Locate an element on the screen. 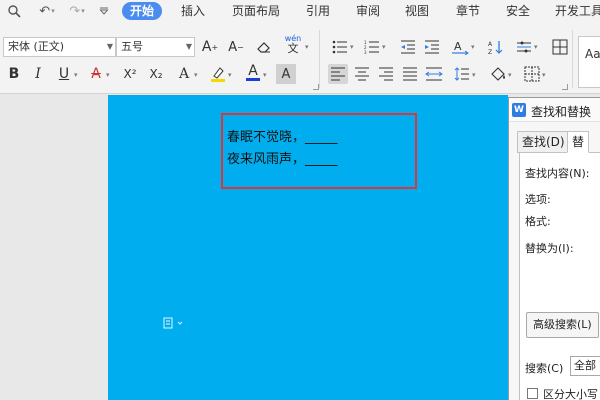 The height and width of the screenshot is (400, 600). font-color-button: A is located at coordinates (253, 72).